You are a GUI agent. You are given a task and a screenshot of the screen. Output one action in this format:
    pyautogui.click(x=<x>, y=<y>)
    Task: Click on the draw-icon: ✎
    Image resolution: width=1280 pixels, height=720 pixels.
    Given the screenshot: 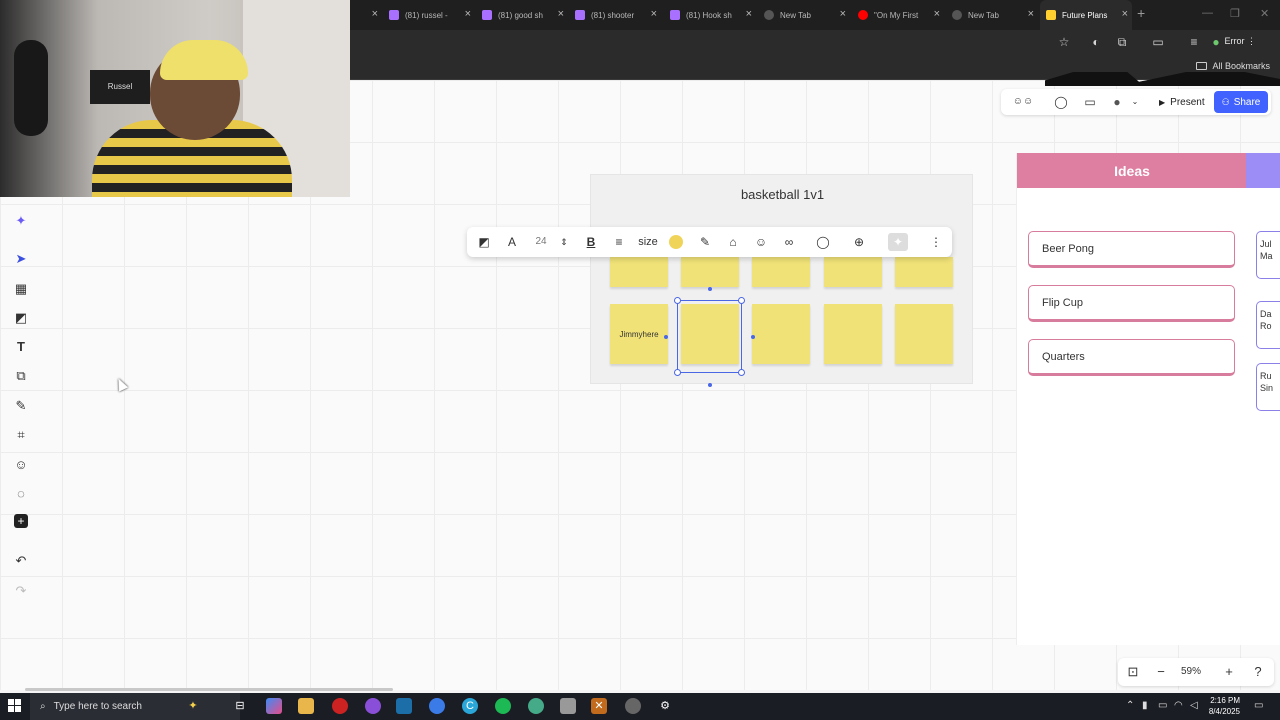 What is the action you would take?
    pyautogui.click(x=705, y=242)
    